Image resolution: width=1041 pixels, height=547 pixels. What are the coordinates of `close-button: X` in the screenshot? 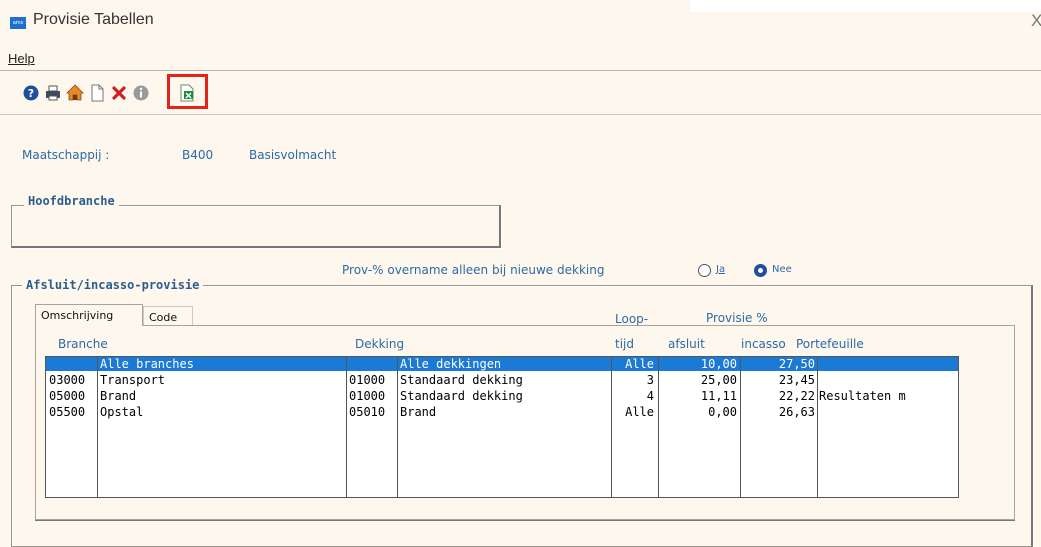 It's located at (1036, 21).